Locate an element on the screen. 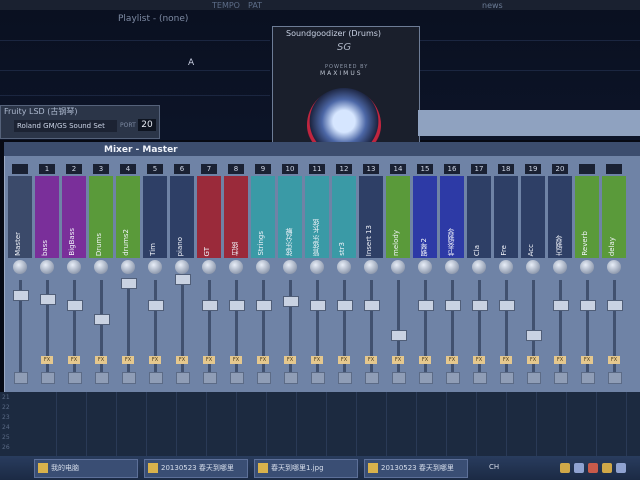 This screenshot has width=640, height=480. port-value: 20 is located at coordinates (147, 125).